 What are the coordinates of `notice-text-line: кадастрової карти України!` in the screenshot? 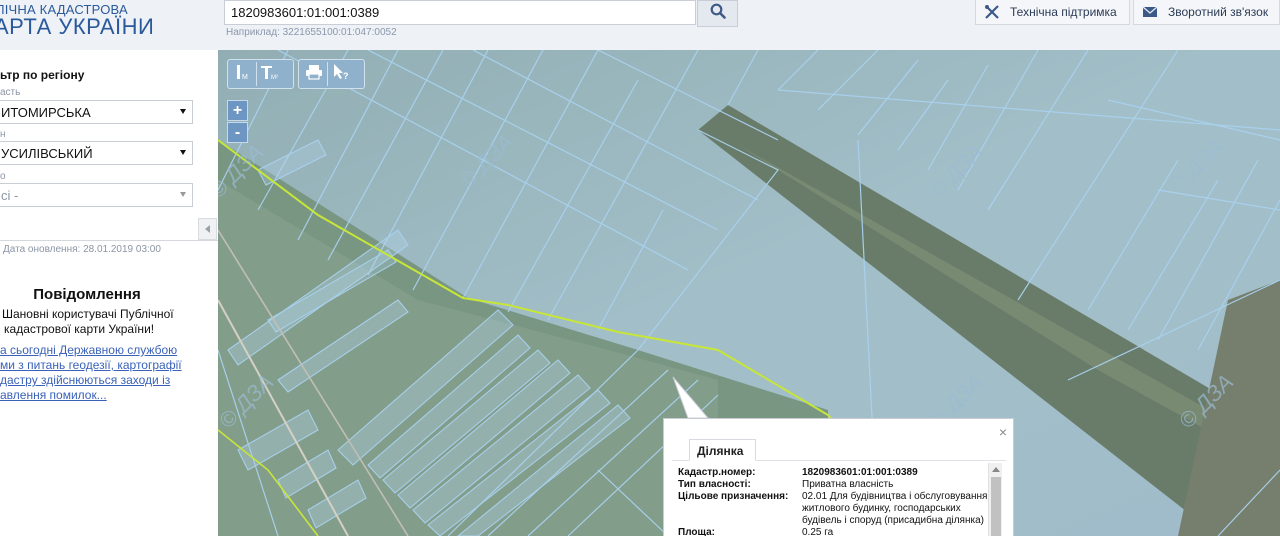 It's located at (79, 329).